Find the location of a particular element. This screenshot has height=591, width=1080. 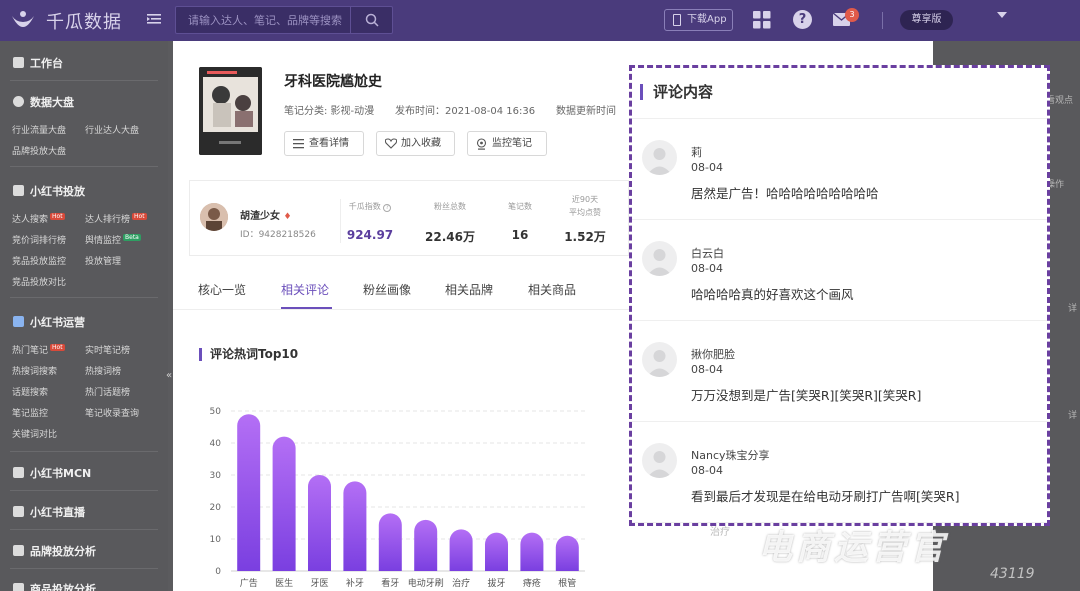

add-favorite-button: 加入收藏 is located at coordinates (415, 143).